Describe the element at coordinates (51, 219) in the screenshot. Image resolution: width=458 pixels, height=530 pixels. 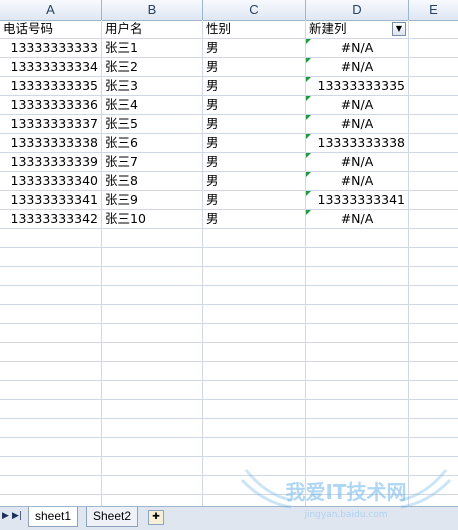
I see `cell-a: 13333333342` at that location.